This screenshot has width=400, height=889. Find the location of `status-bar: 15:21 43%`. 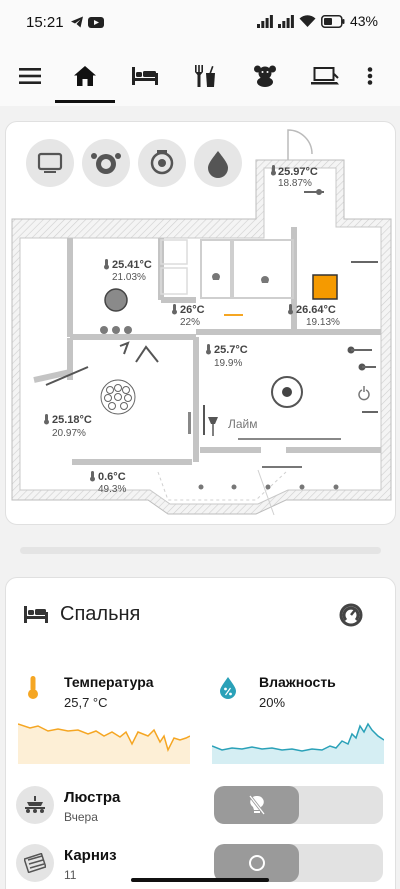

status-bar: 15:21 43% is located at coordinates (200, 23).